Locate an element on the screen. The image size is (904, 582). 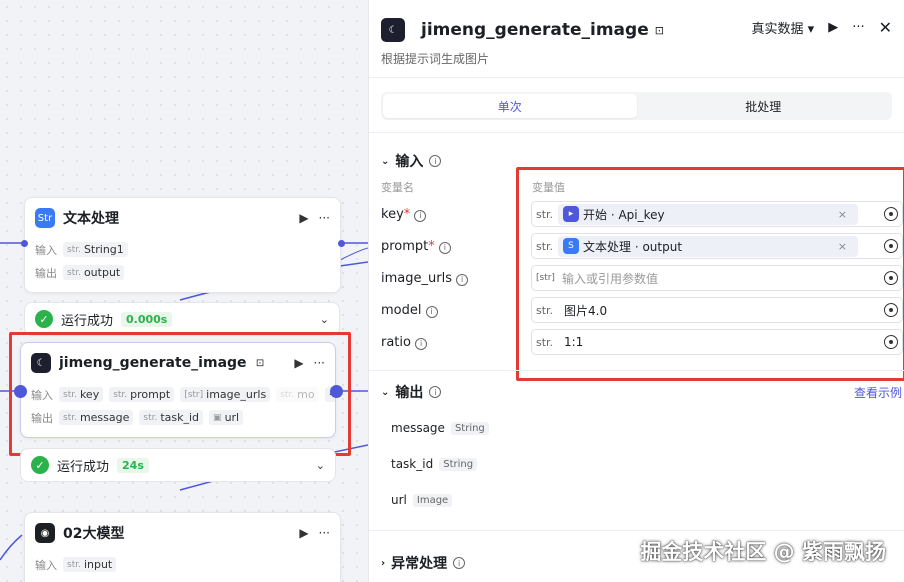
column-header-name: 变量名 is located at coordinates (397, 187).